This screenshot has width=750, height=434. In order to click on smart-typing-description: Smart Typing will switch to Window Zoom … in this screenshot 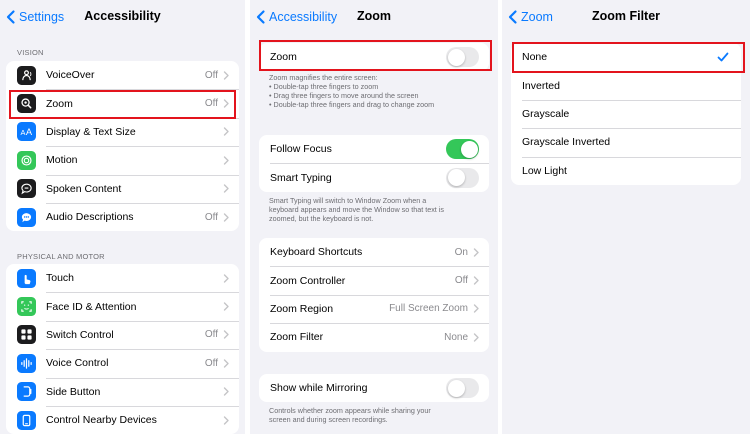, I will do `click(377, 209)`.